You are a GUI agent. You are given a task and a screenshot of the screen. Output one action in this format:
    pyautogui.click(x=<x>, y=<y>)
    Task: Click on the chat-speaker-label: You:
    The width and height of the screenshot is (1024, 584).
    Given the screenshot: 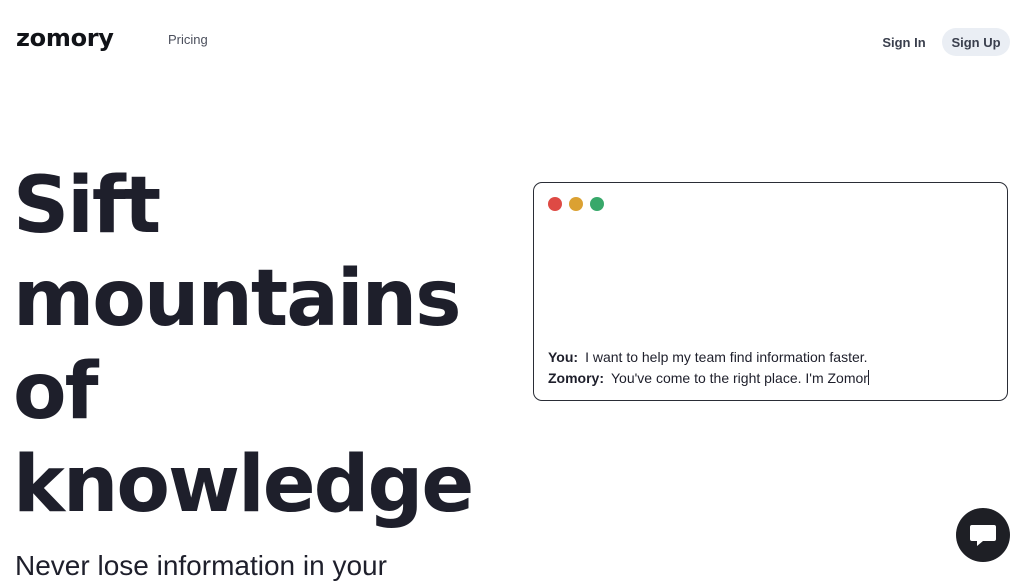 What is the action you would take?
    pyautogui.click(x=563, y=357)
    